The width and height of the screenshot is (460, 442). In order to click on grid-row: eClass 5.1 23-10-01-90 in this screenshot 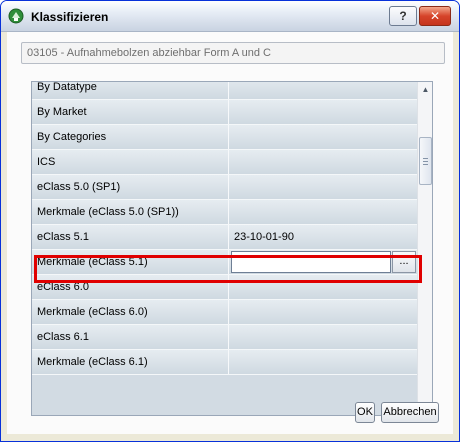, I will do `click(224, 237)`.